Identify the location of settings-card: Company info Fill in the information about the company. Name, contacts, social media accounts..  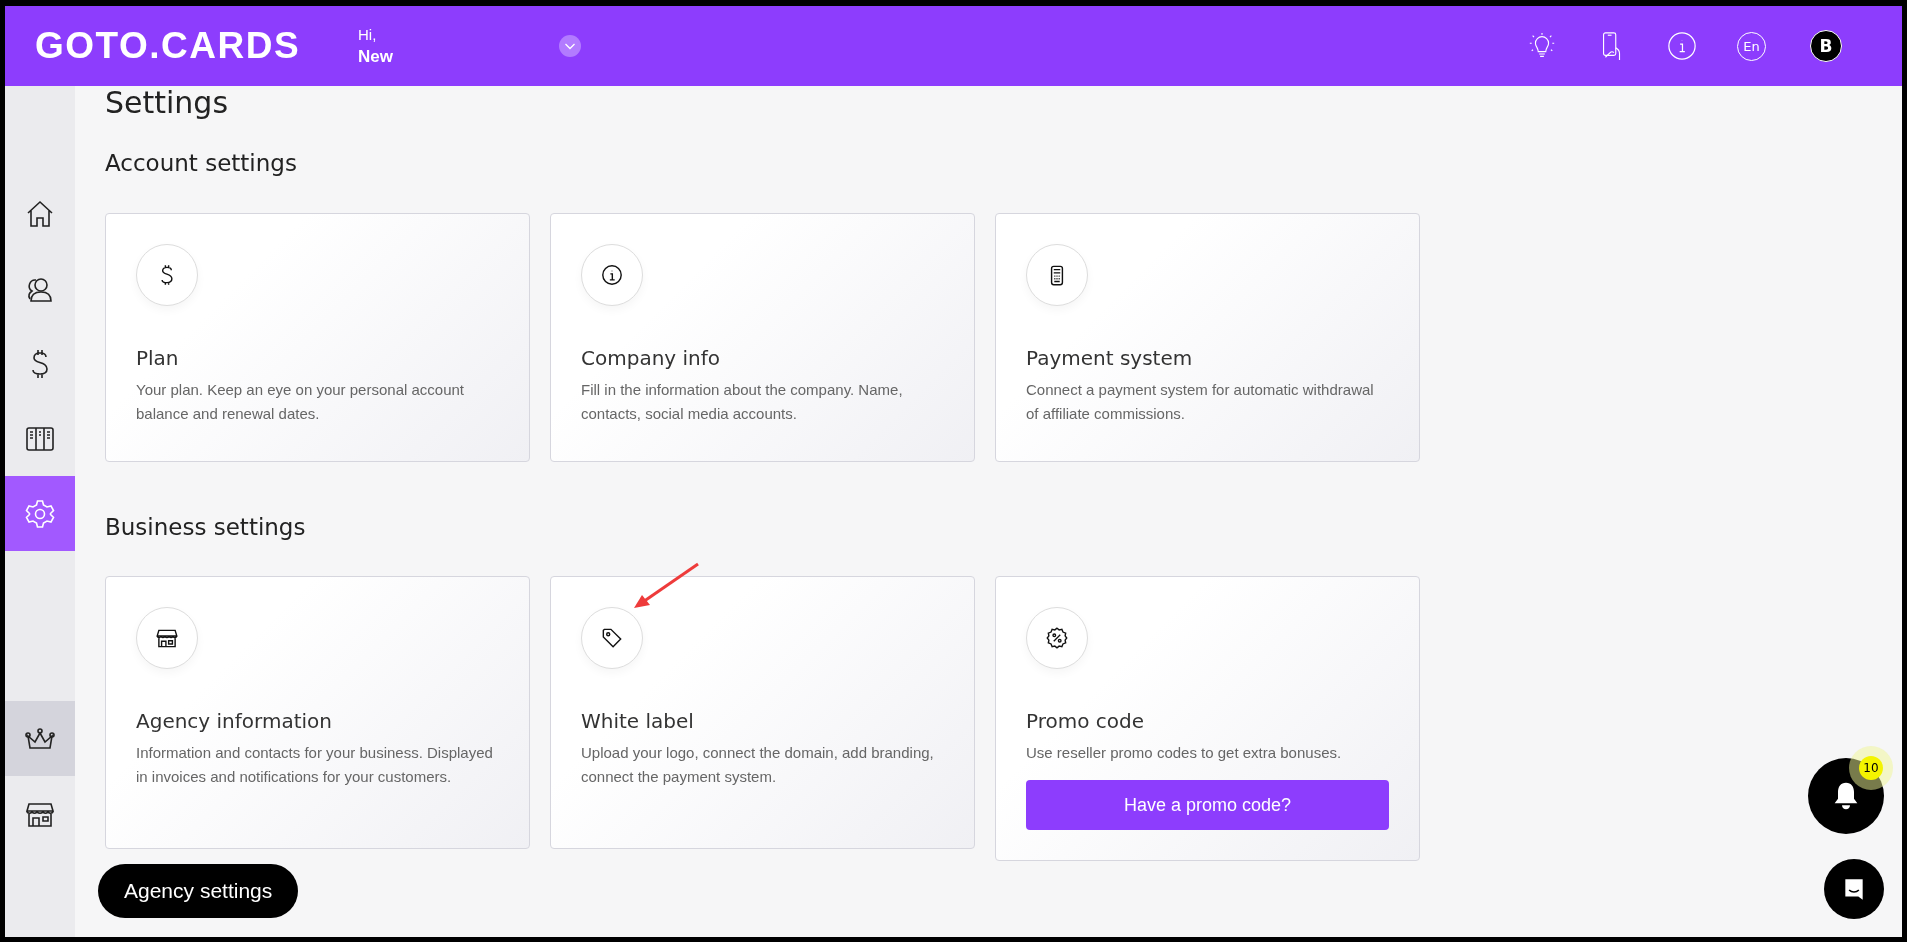
(762, 337).